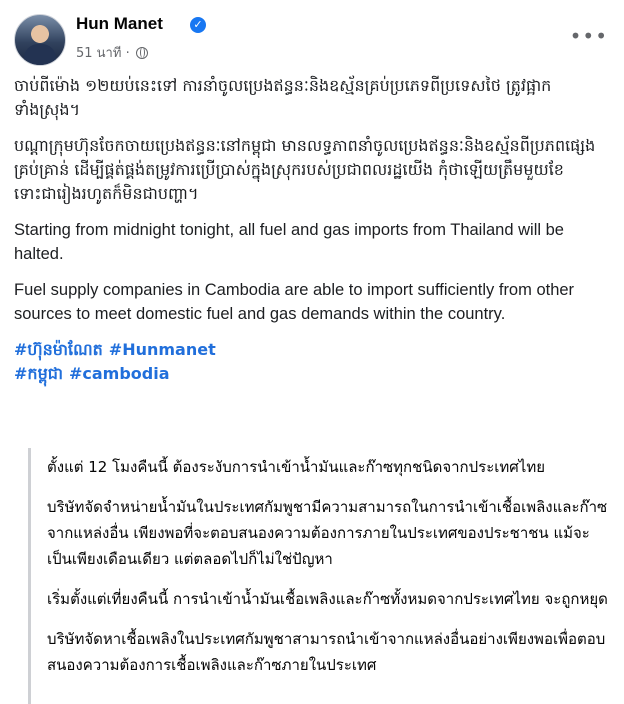 This screenshot has width=624, height=704. I want to click on hashtag-hunmanet-khmer: #ហ៊ុនម៉ាណែត, so click(58, 349).